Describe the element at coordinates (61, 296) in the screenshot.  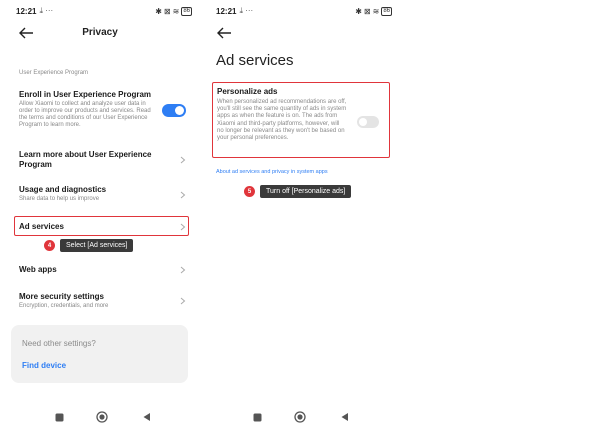
I see `row-title: More security settings` at that location.